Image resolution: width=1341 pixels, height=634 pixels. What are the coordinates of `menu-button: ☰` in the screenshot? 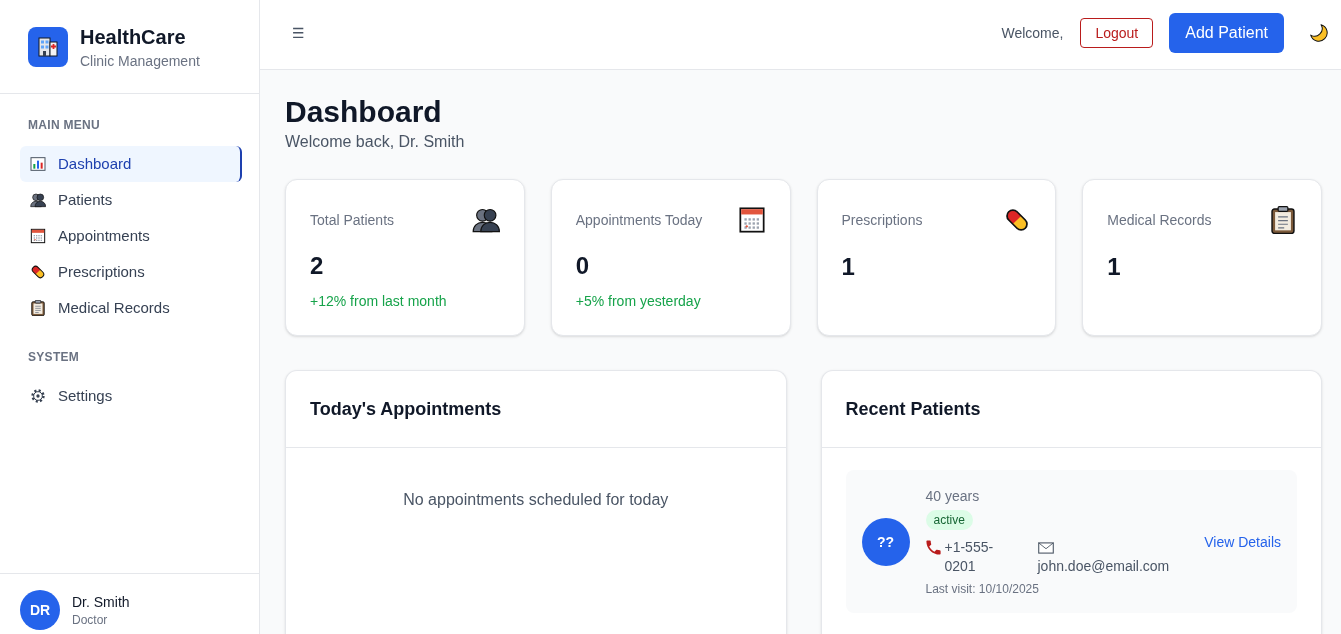 It's located at (298, 32).